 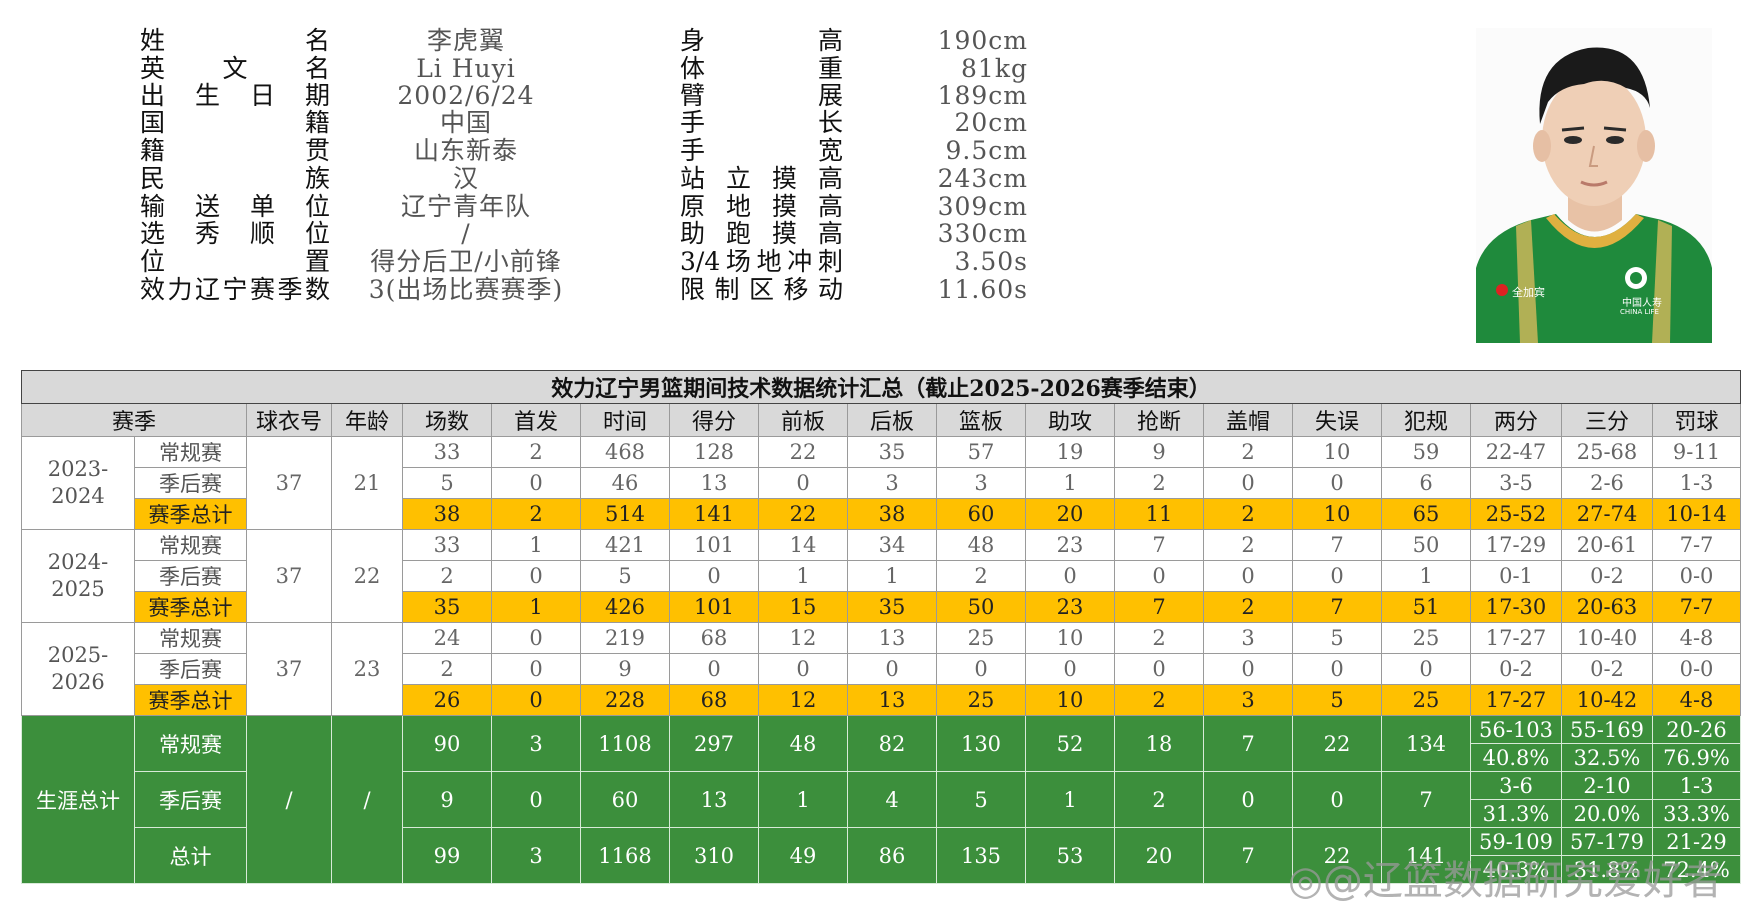 I want to click on profile-value: /, so click(x=466, y=233).